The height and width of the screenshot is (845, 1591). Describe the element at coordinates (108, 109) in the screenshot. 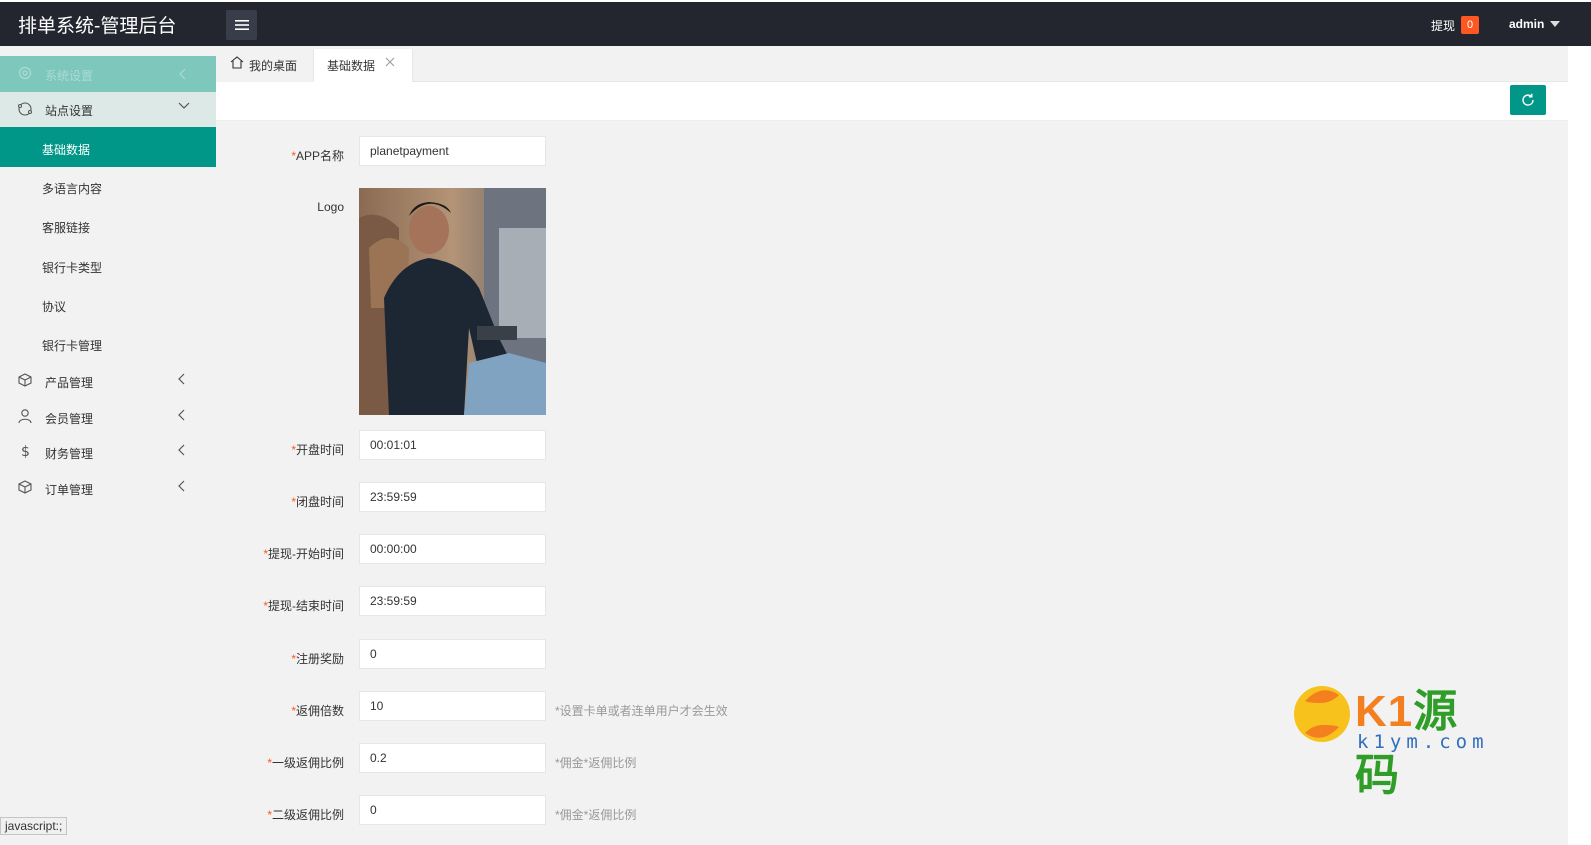

I see `sidebar-group-site-settings: 站点设置` at that location.